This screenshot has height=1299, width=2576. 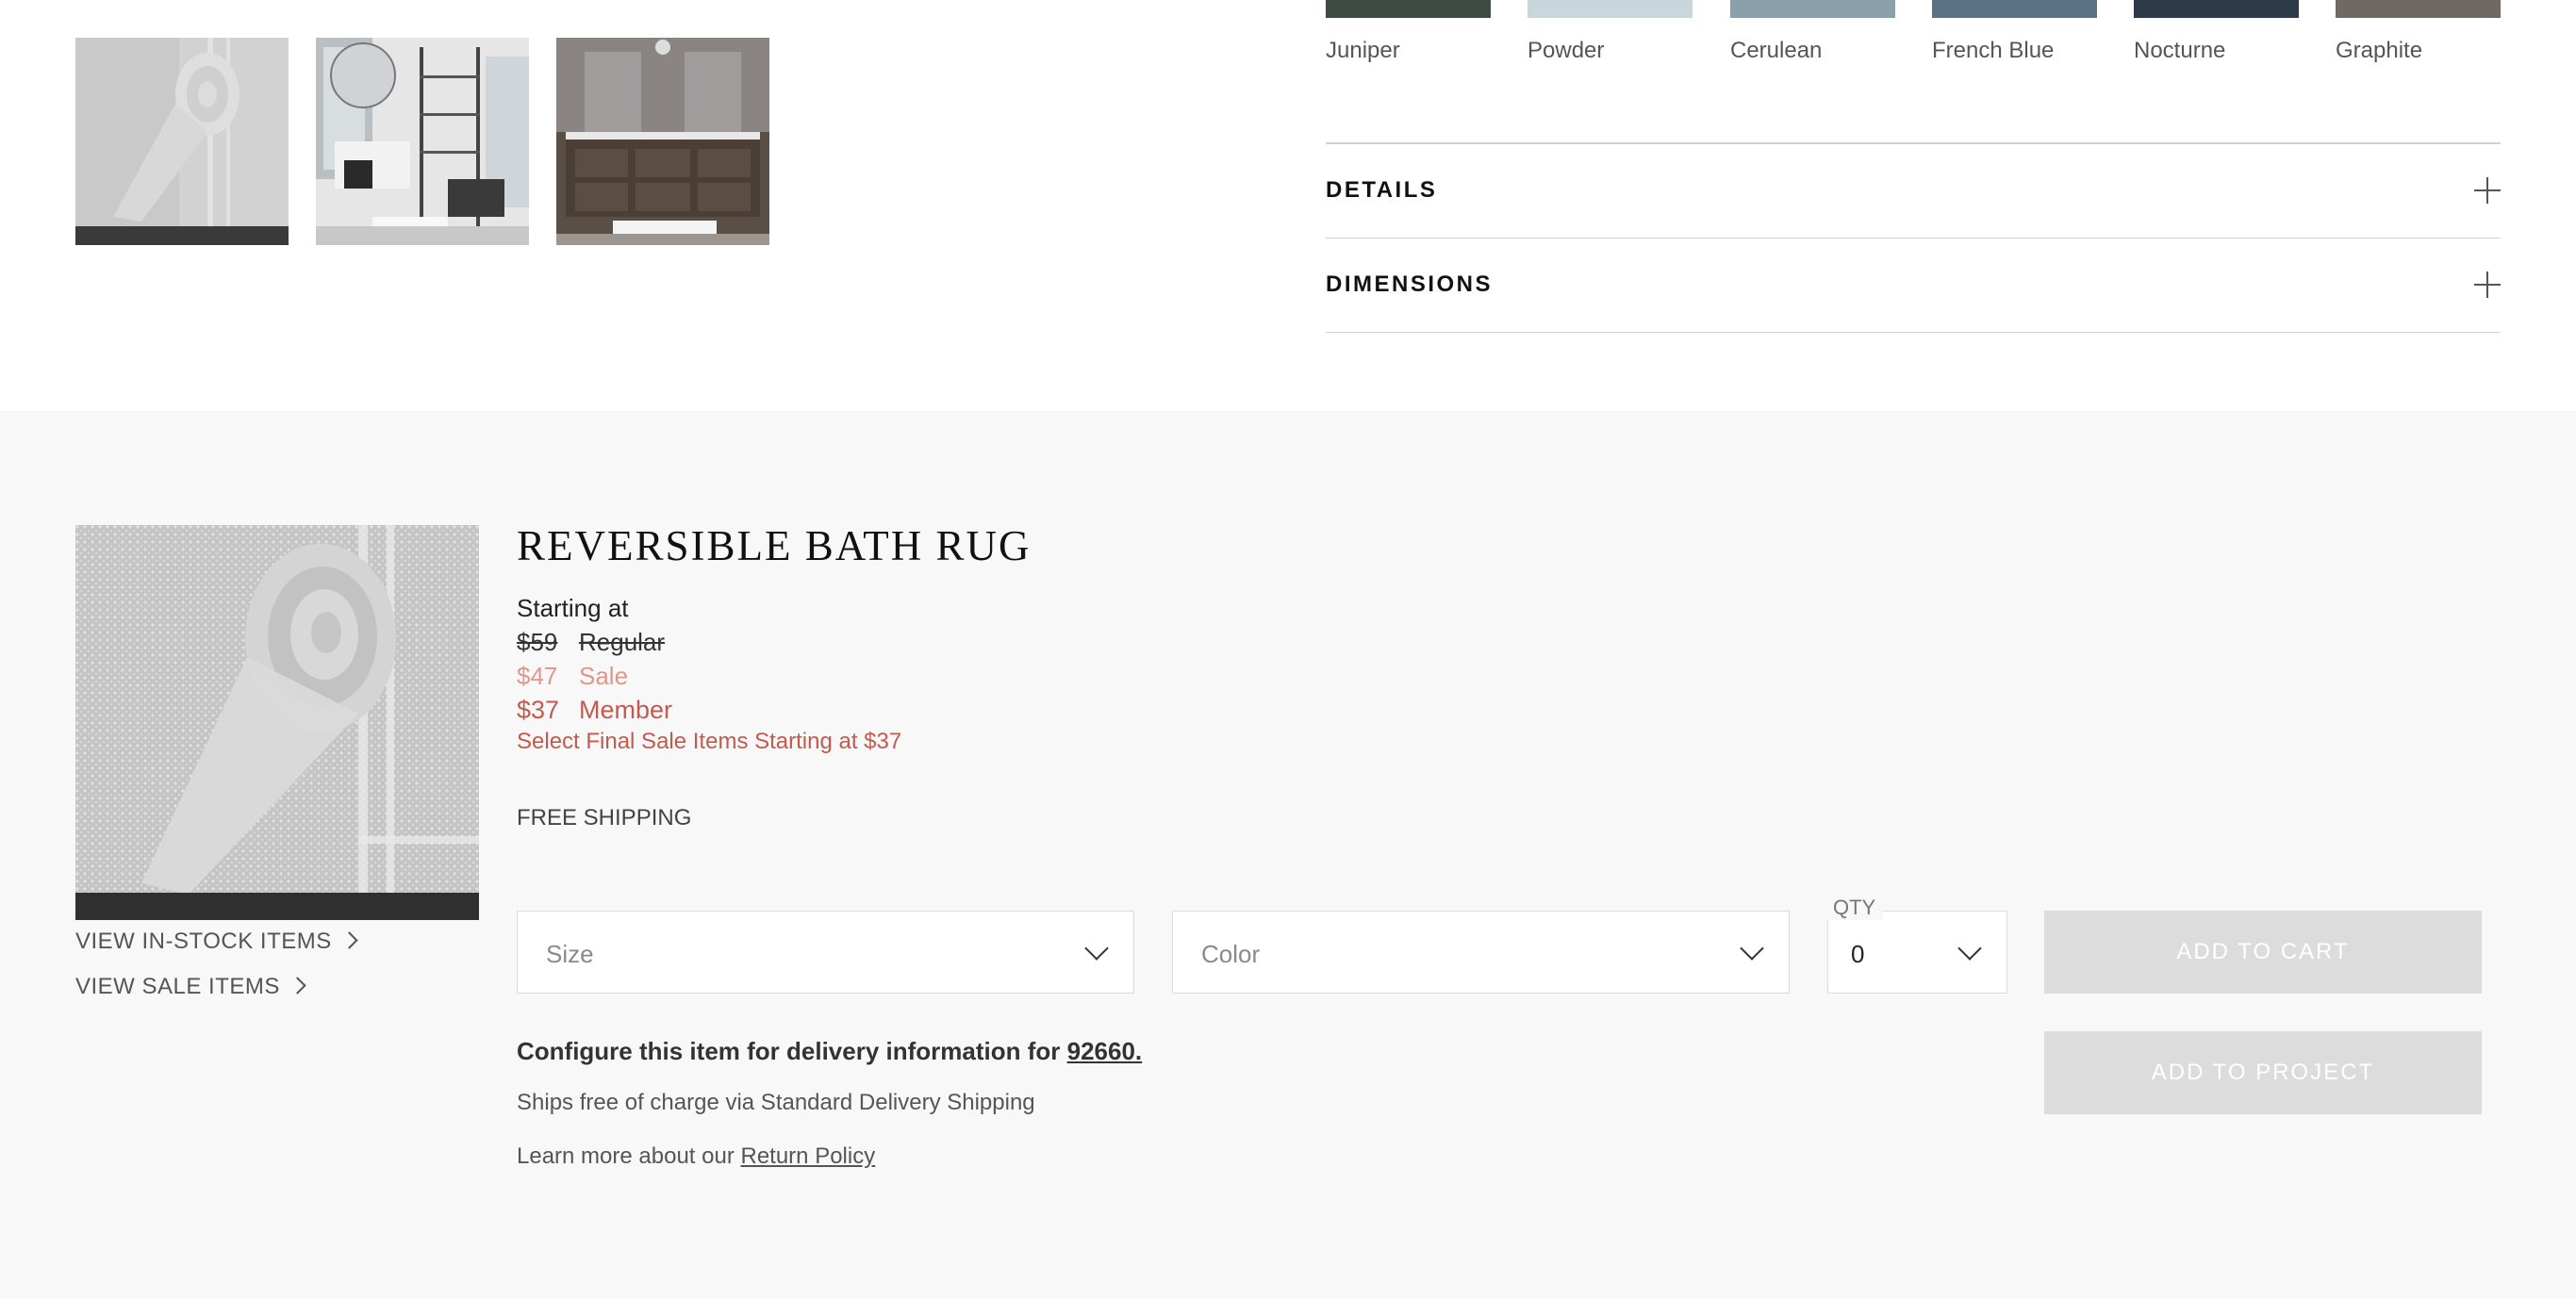 I want to click on size-select: Size, so click(x=825, y=952).